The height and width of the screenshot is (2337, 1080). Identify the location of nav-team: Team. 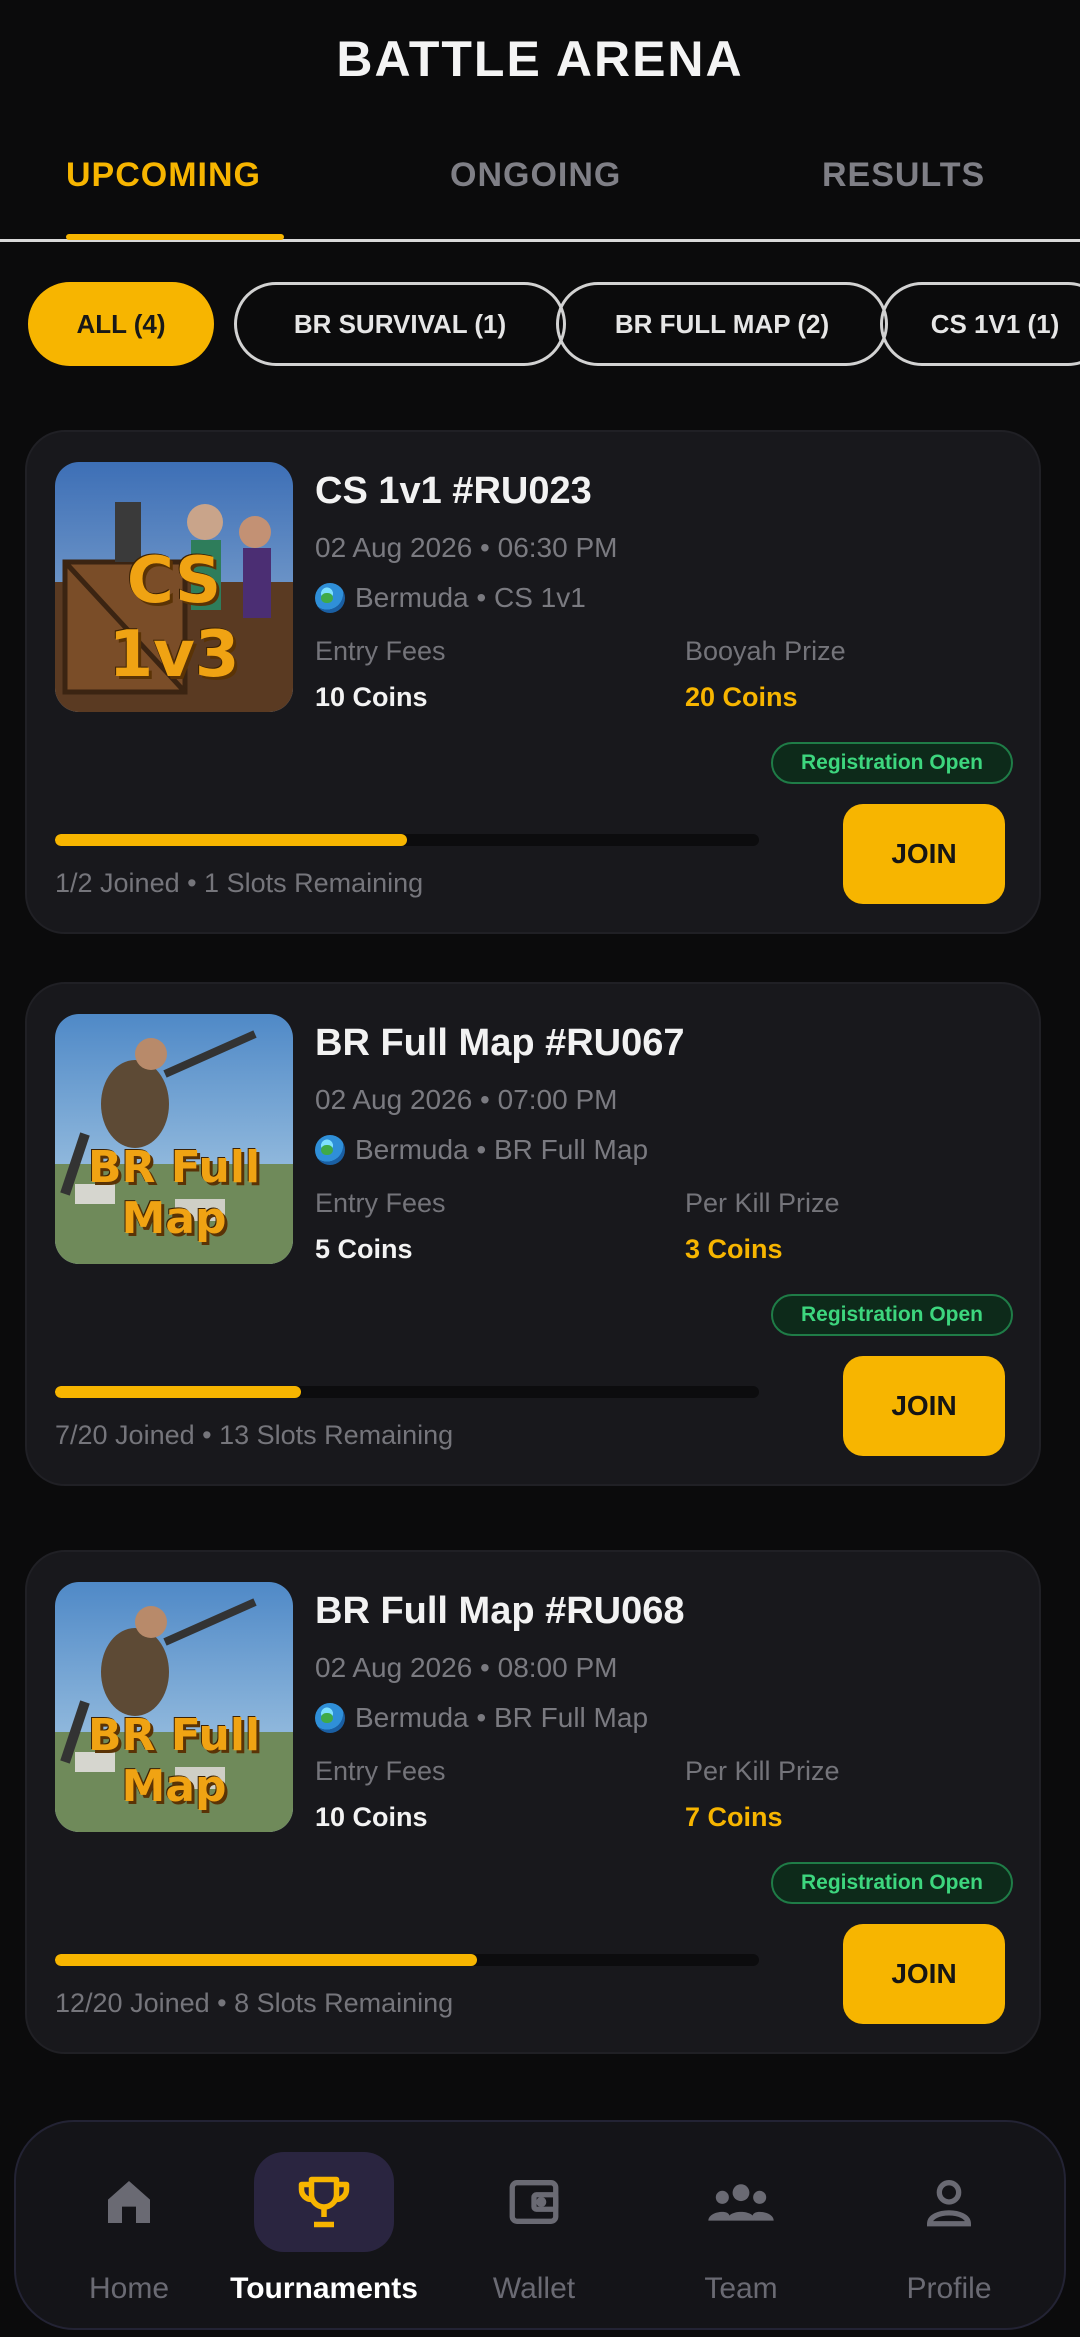
(741, 2227).